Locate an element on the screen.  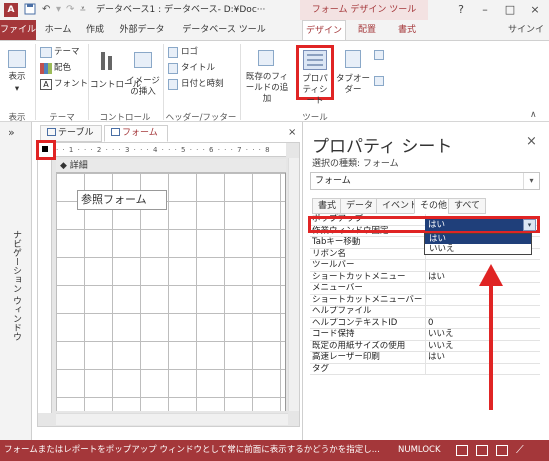
property-name: ショートカットメニュー is located at coordinates (359, 276).